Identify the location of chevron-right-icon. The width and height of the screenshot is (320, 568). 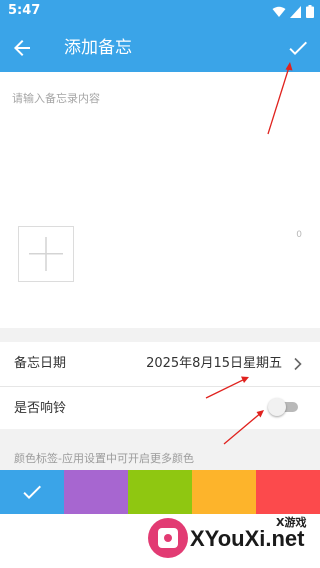
(298, 364).